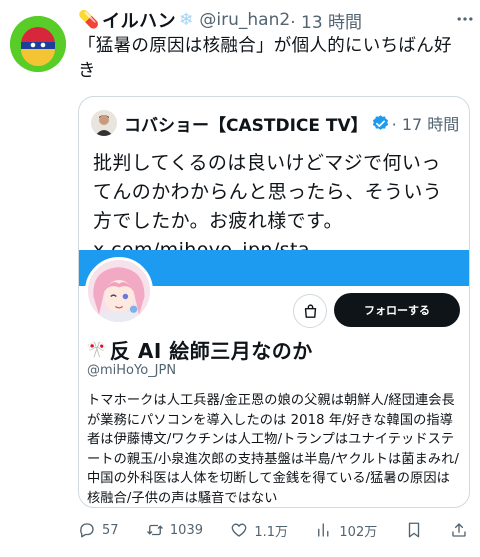  What do you see at coordinates (186, 530) in the screenshot?
I see `retweet-count: 1039` at bounding box center [186, 530].